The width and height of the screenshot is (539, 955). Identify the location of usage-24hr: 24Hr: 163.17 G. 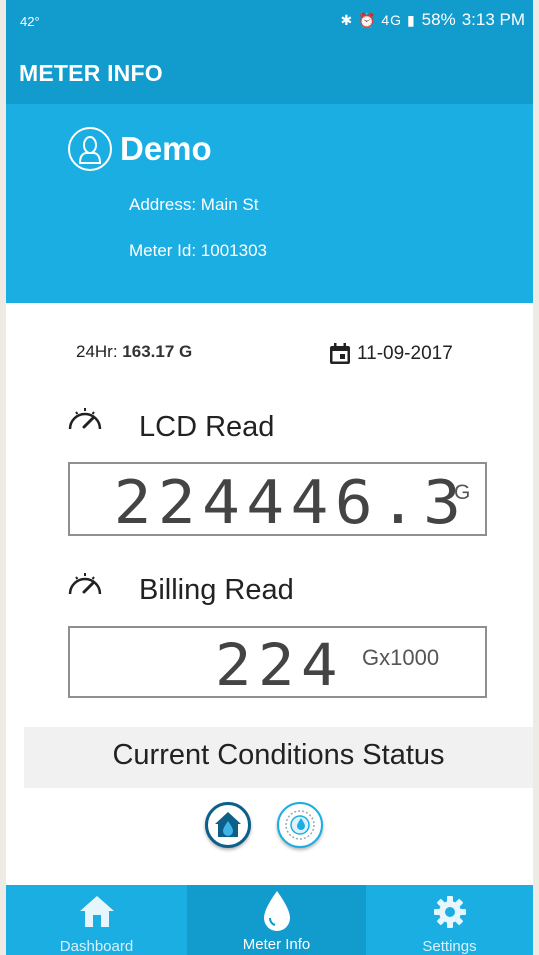
(134, 352).